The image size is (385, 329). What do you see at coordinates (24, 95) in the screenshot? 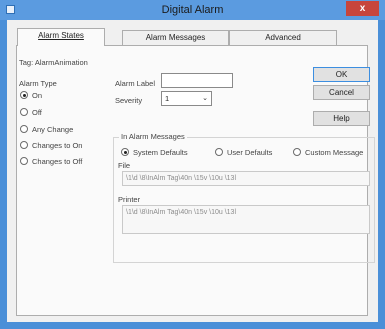
I see `radio-alarm-on` at bounding box center [24, 95].